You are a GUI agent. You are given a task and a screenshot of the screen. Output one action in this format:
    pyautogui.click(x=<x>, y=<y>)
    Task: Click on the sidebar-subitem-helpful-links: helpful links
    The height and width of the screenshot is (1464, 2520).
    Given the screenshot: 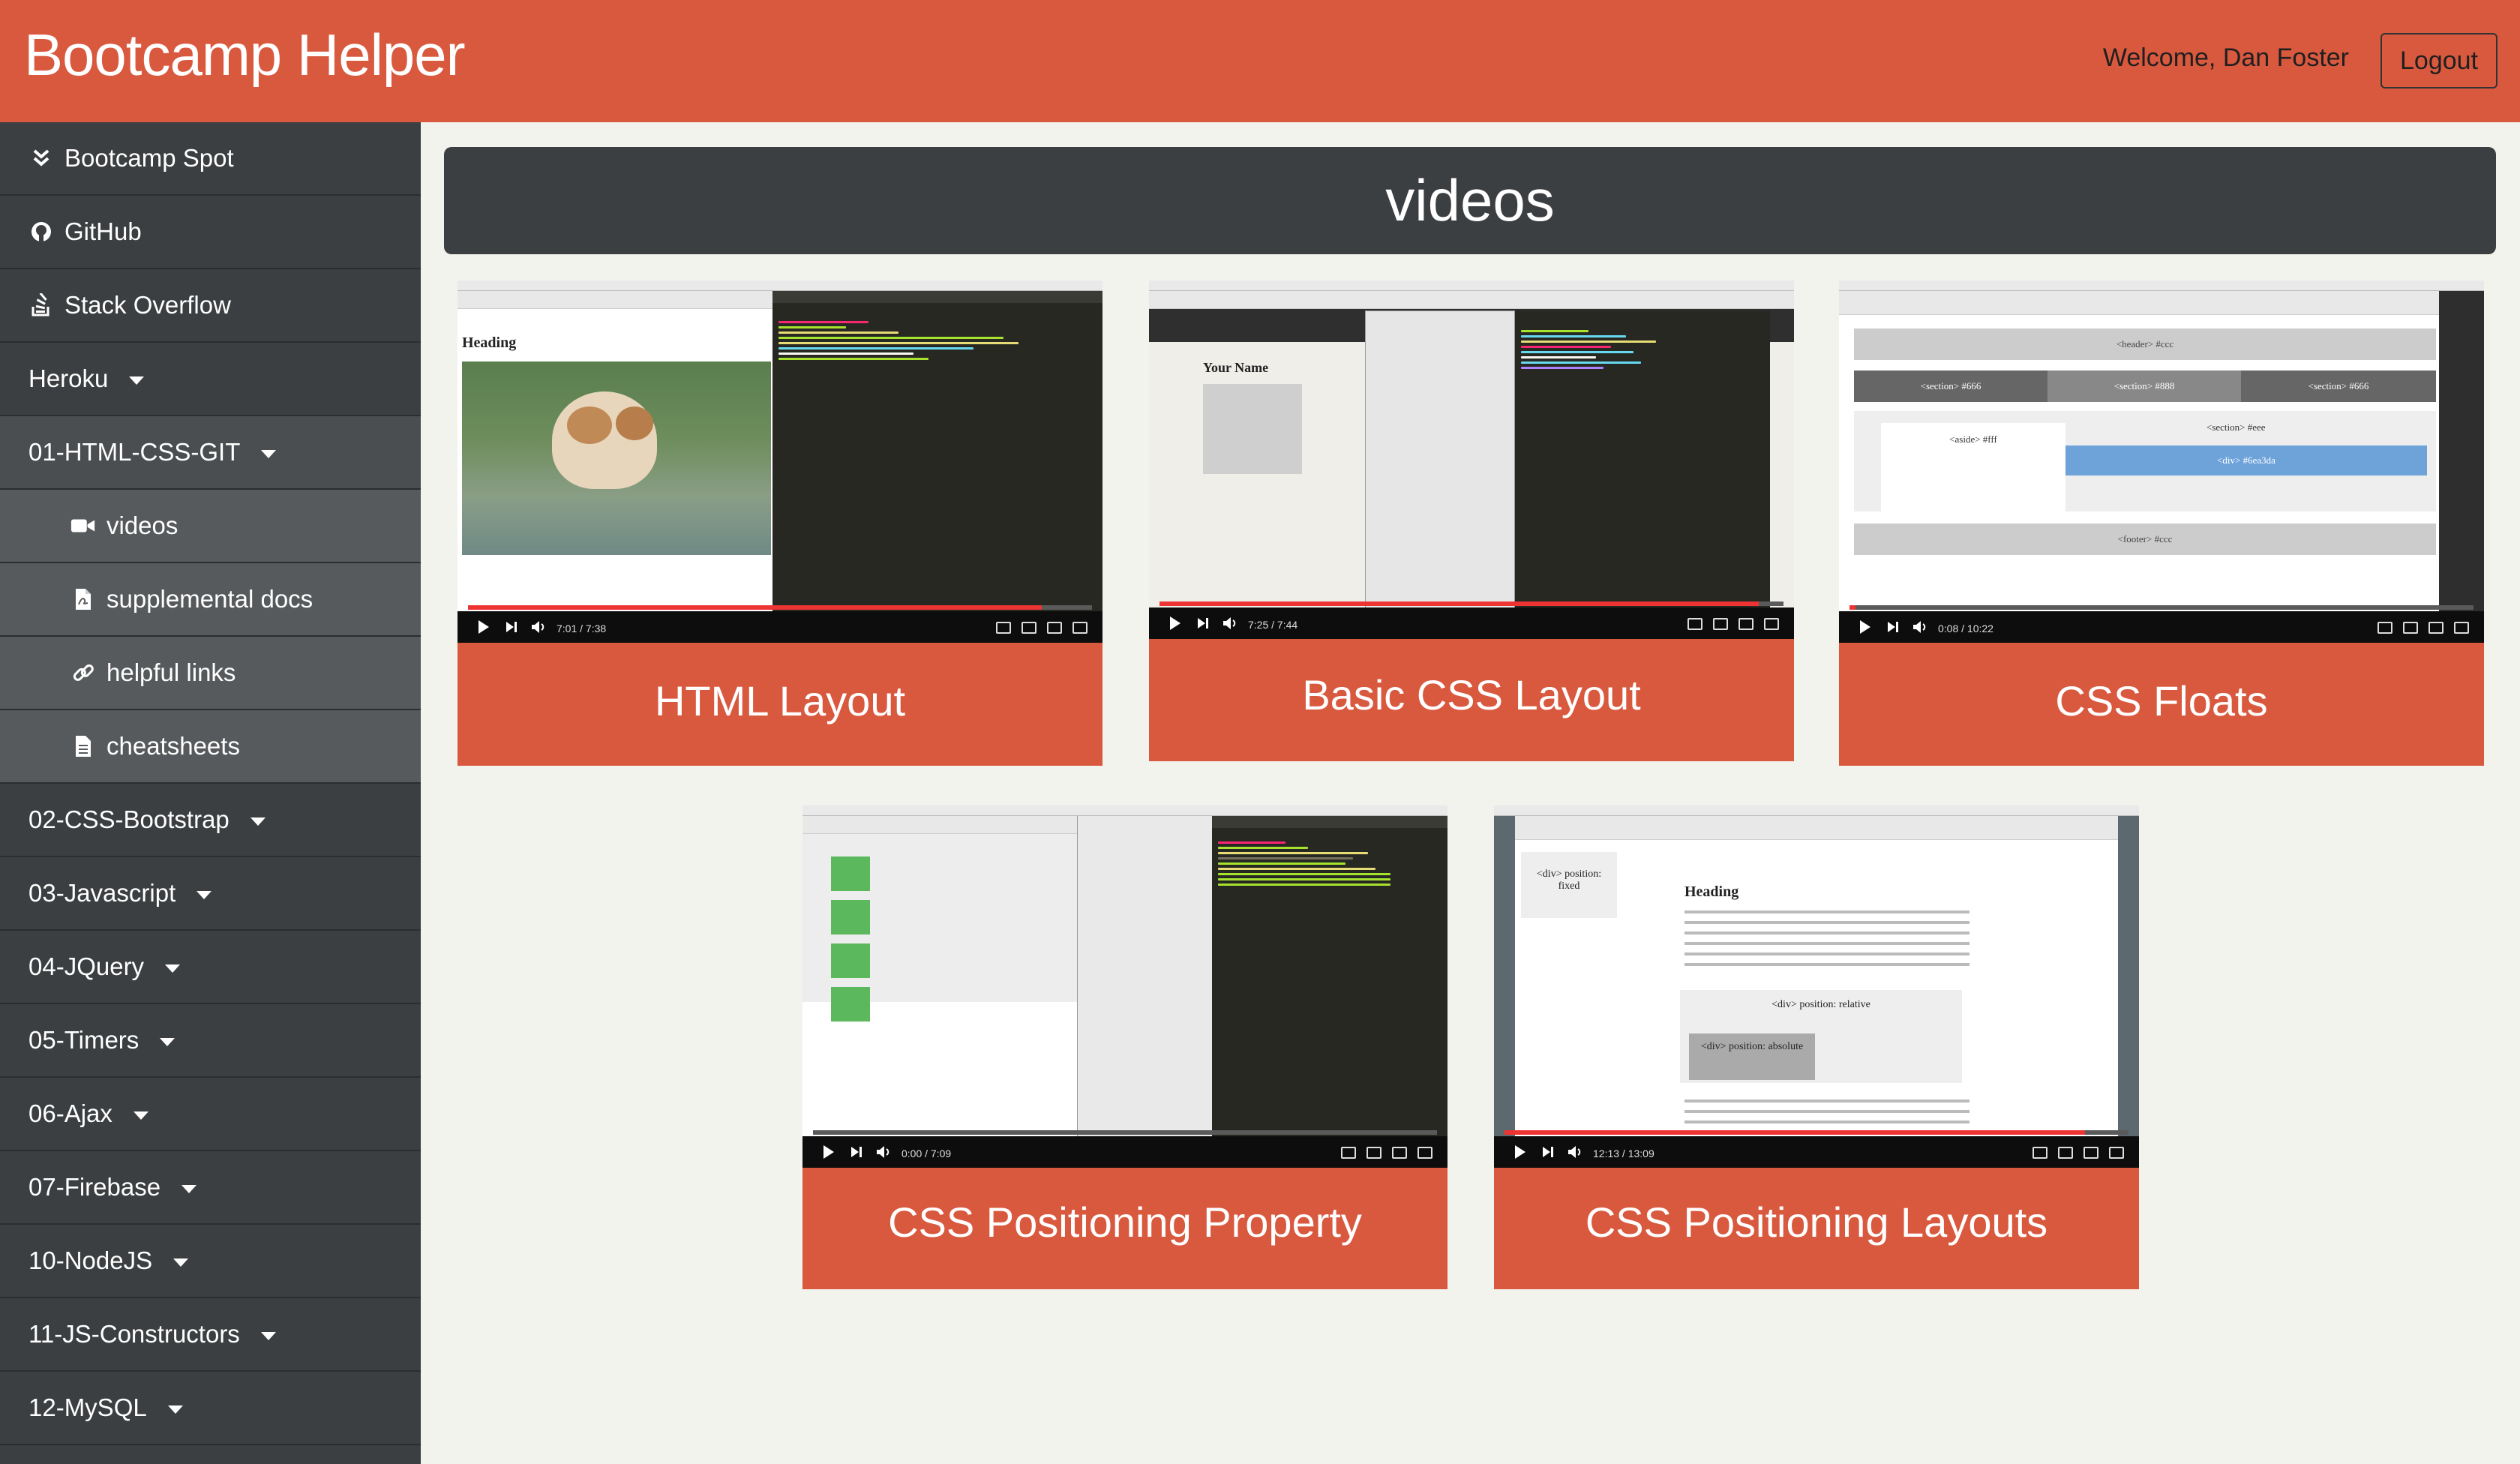 What is the action you would take?
    pyautogui.click(x=210, y=673)
    